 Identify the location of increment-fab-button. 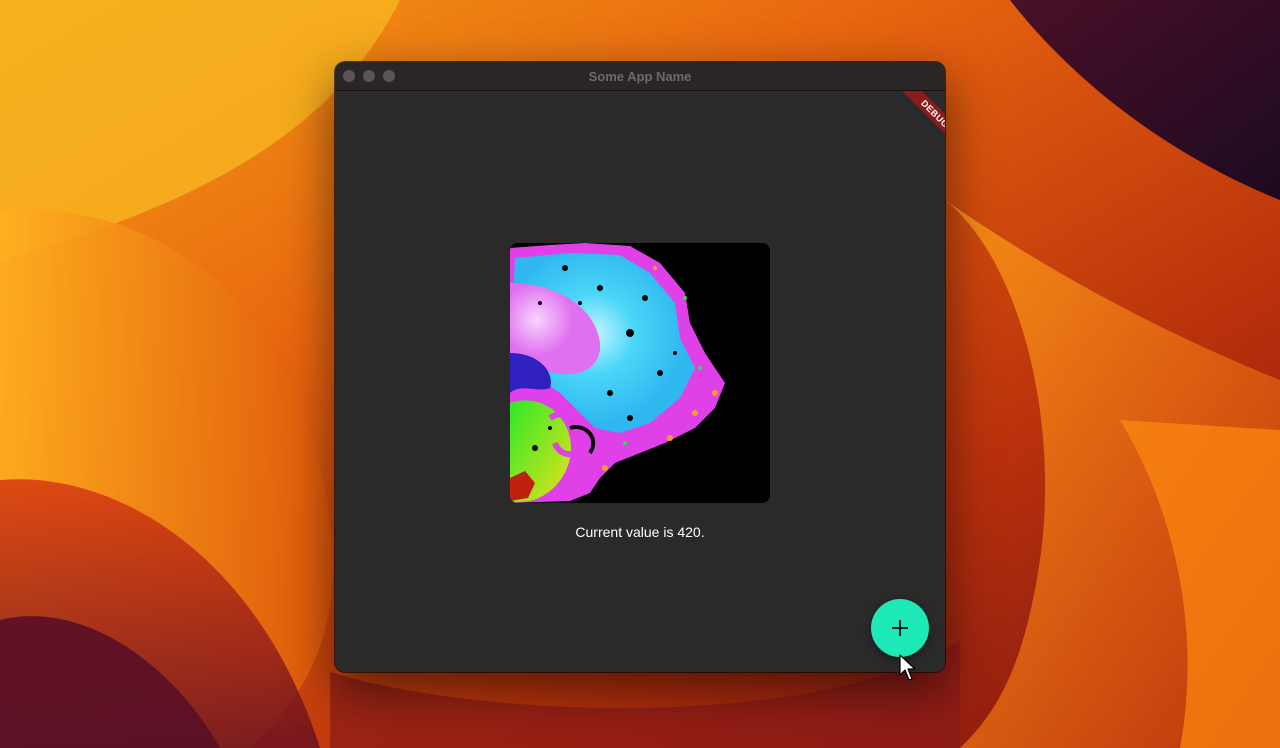
(900, 628).